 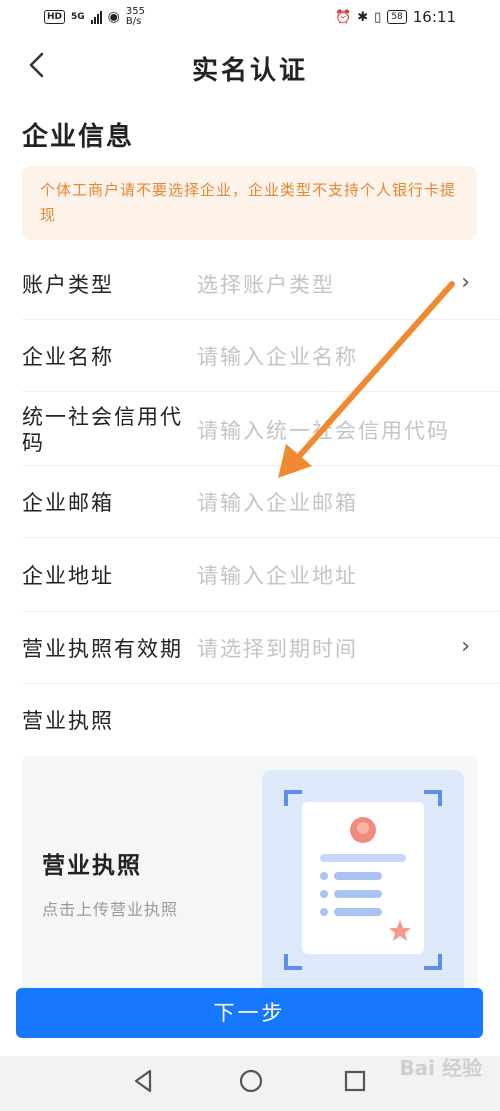 I want to click on watermark-logo: Bai 经验, so click(x=440, y=1068).